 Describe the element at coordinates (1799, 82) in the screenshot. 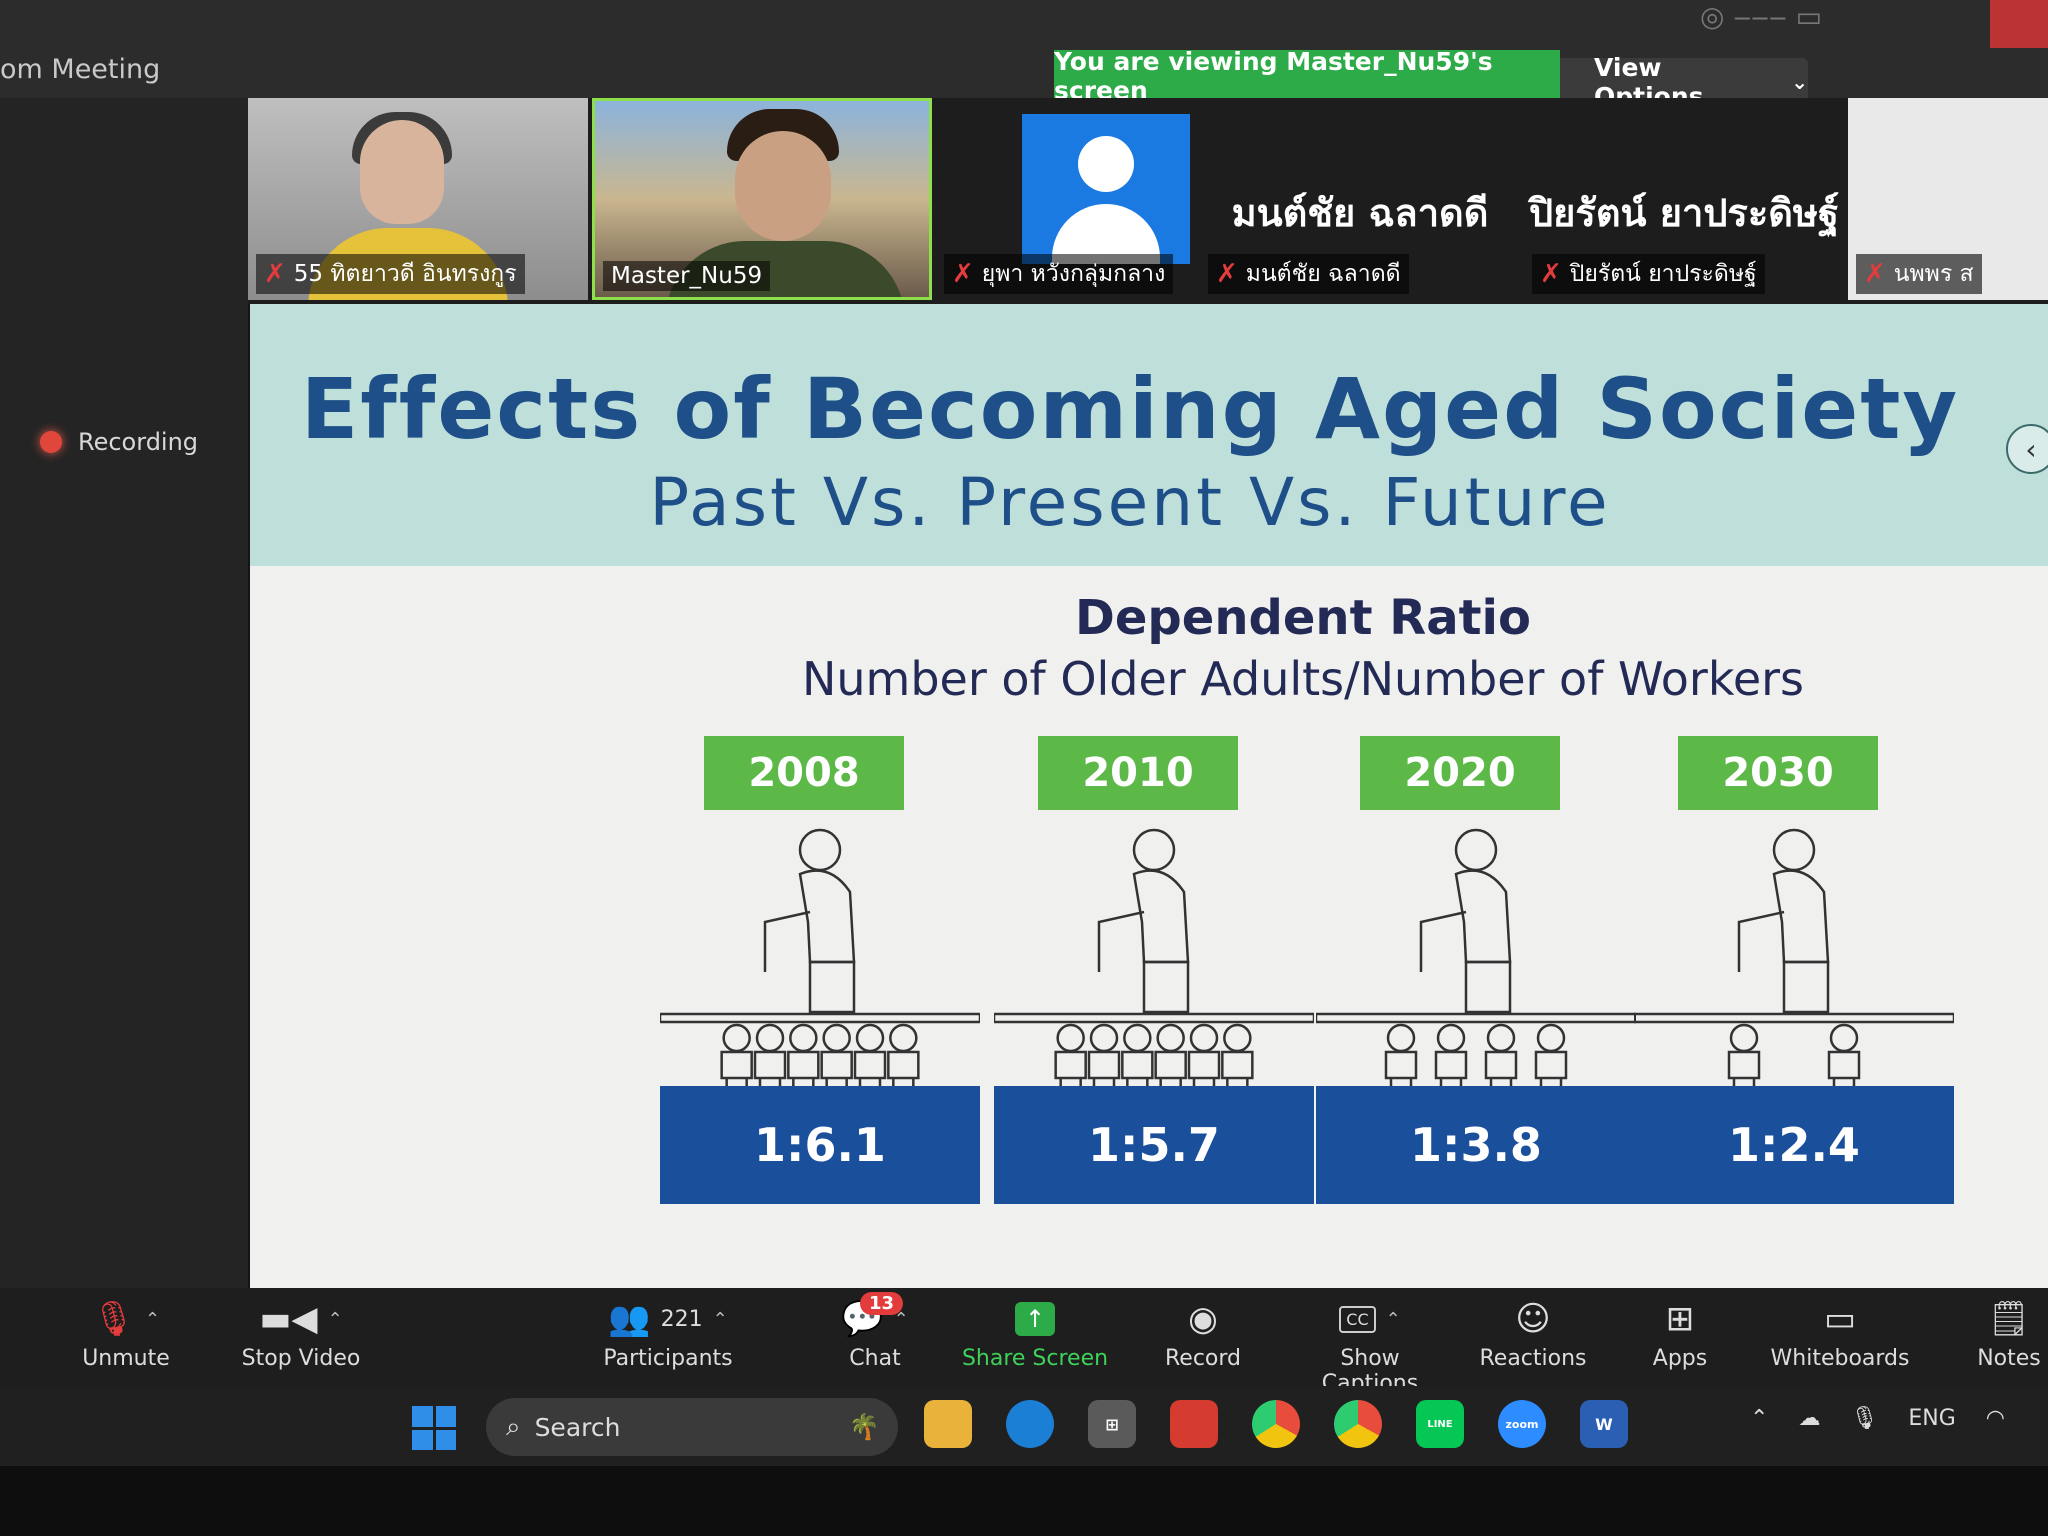

I see `chevron-down-icon: ⌄` at that location.